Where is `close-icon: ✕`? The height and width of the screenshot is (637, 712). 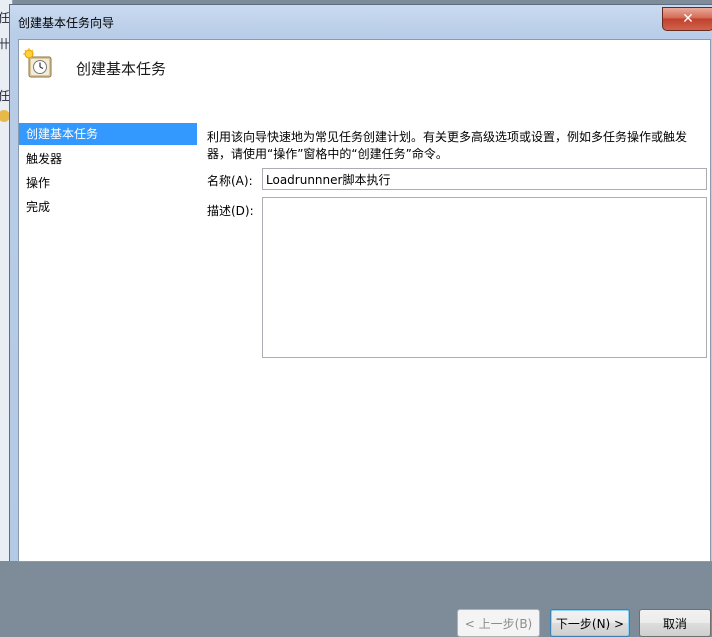
close-icon: ✕ is located at coordinates (688, 19).